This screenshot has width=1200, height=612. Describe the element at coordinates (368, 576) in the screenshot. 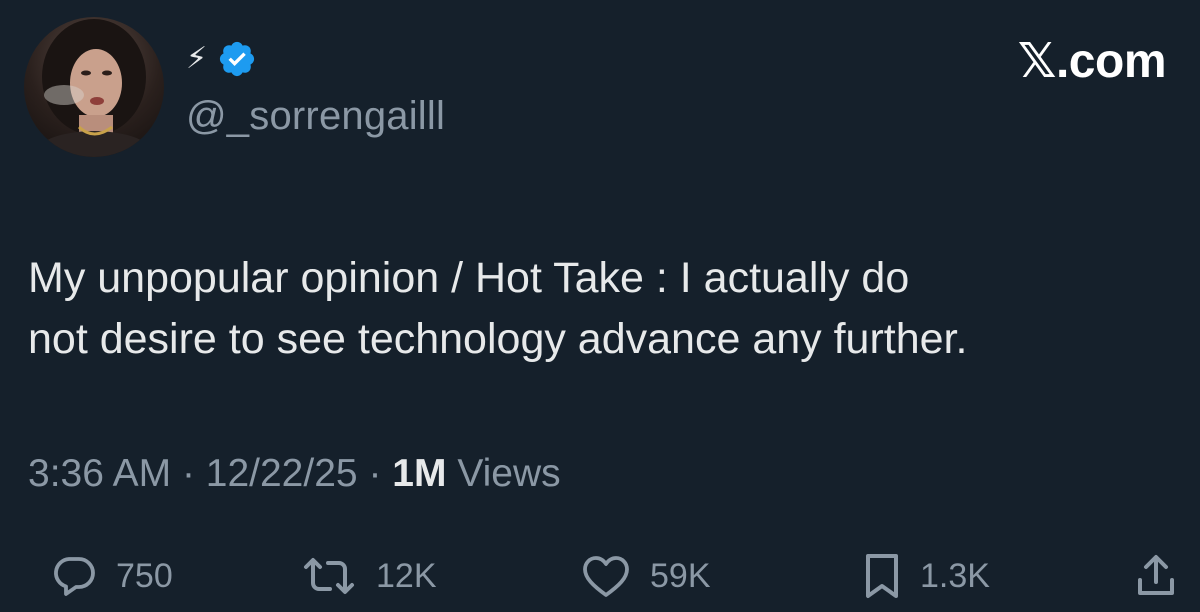

I see `repost-button: 12K` at that location.